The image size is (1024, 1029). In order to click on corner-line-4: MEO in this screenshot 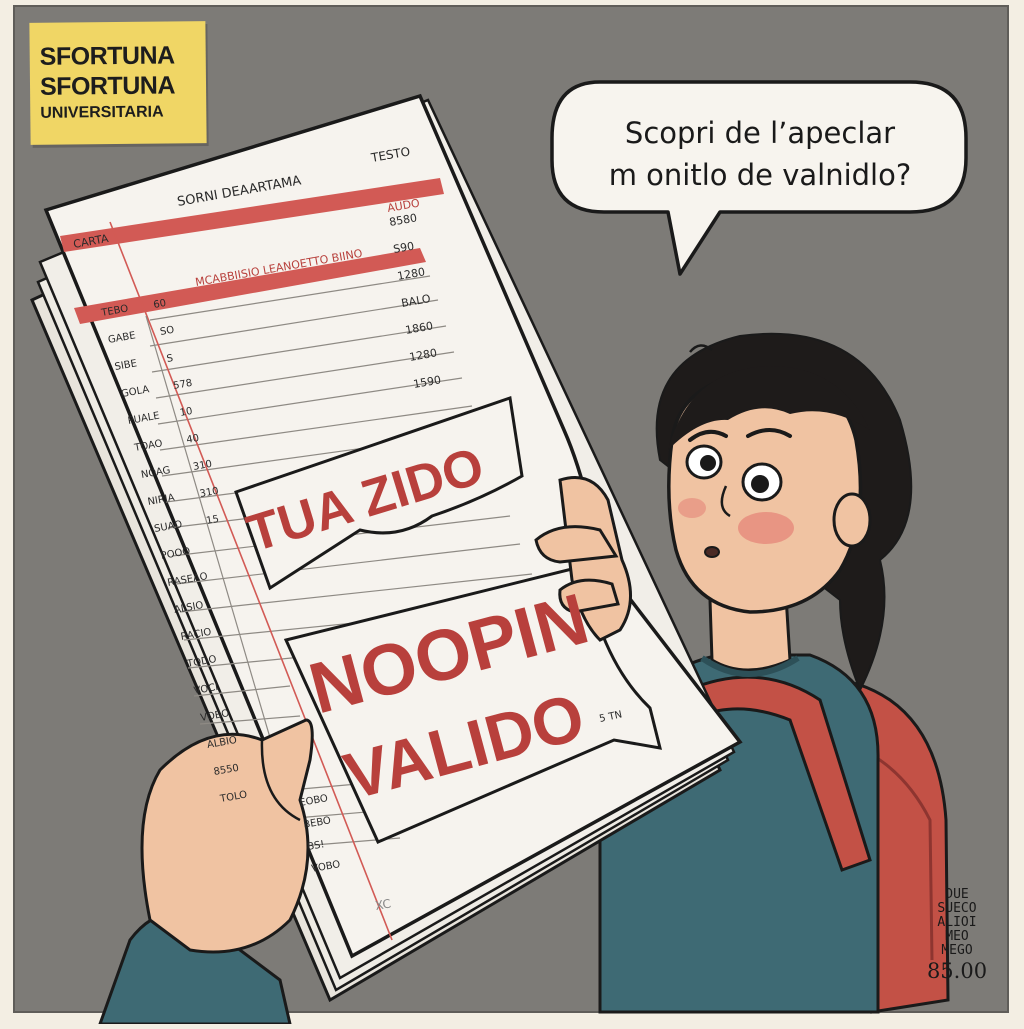, I will do `click(957, 936)`.